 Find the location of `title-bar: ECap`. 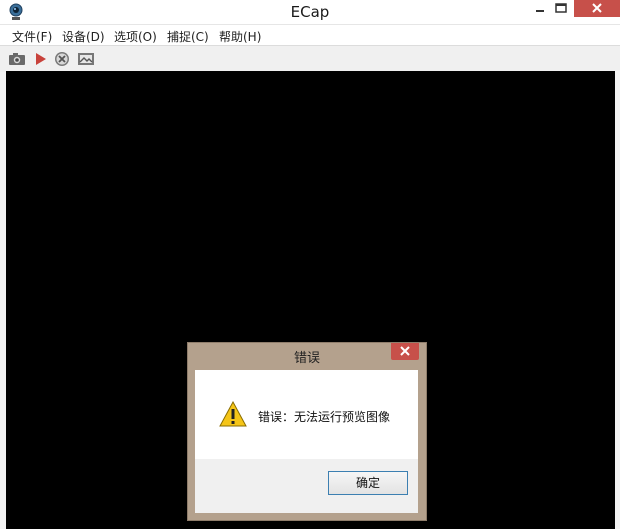

title-bar: ECap is located at coordinates (310, 12).